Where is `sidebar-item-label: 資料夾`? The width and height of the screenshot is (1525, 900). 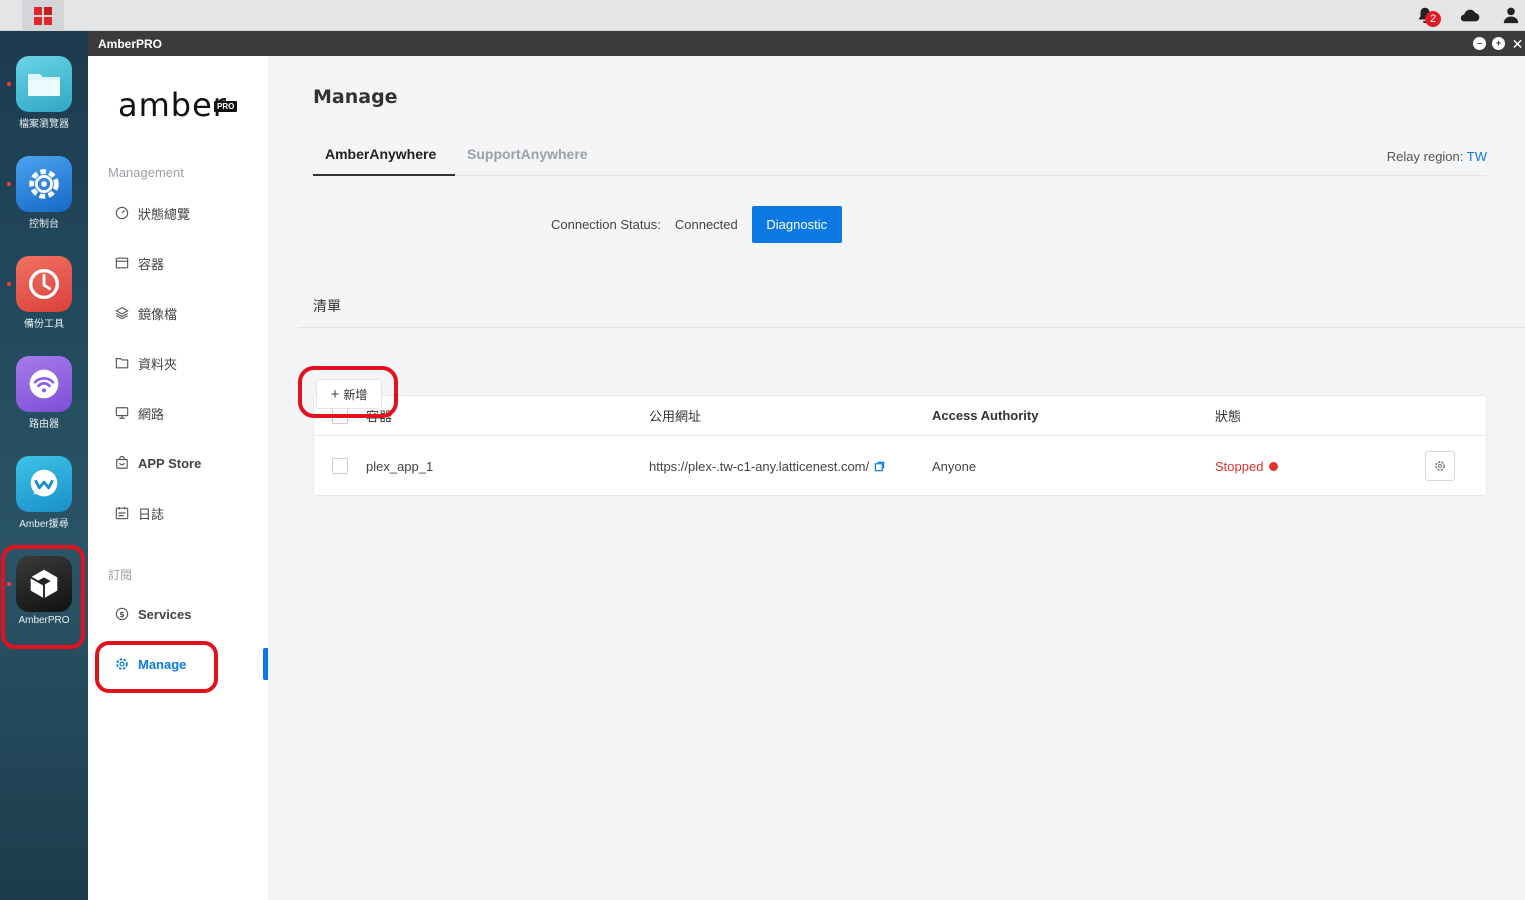 sidebar-item-label: 資料夾 is located at coordinates (158, 364).